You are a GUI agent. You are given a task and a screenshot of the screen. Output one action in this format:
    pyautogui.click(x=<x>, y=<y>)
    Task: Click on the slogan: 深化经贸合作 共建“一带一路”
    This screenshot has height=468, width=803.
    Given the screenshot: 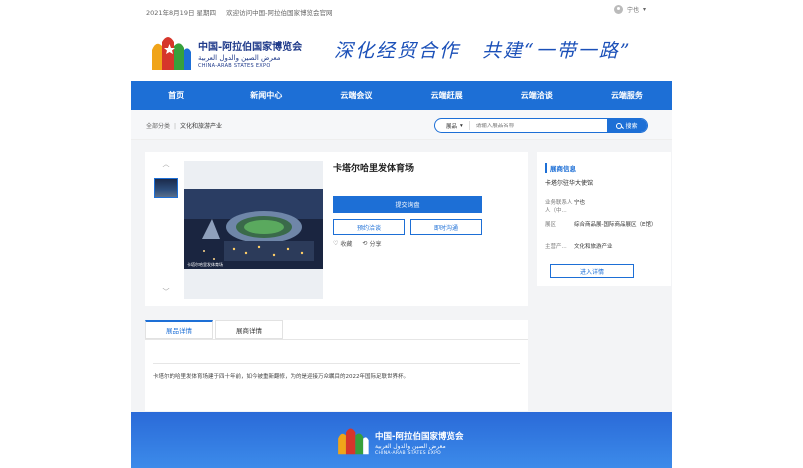 What is the action you would take?
    pyautogui.click(x=493, y=49)
    